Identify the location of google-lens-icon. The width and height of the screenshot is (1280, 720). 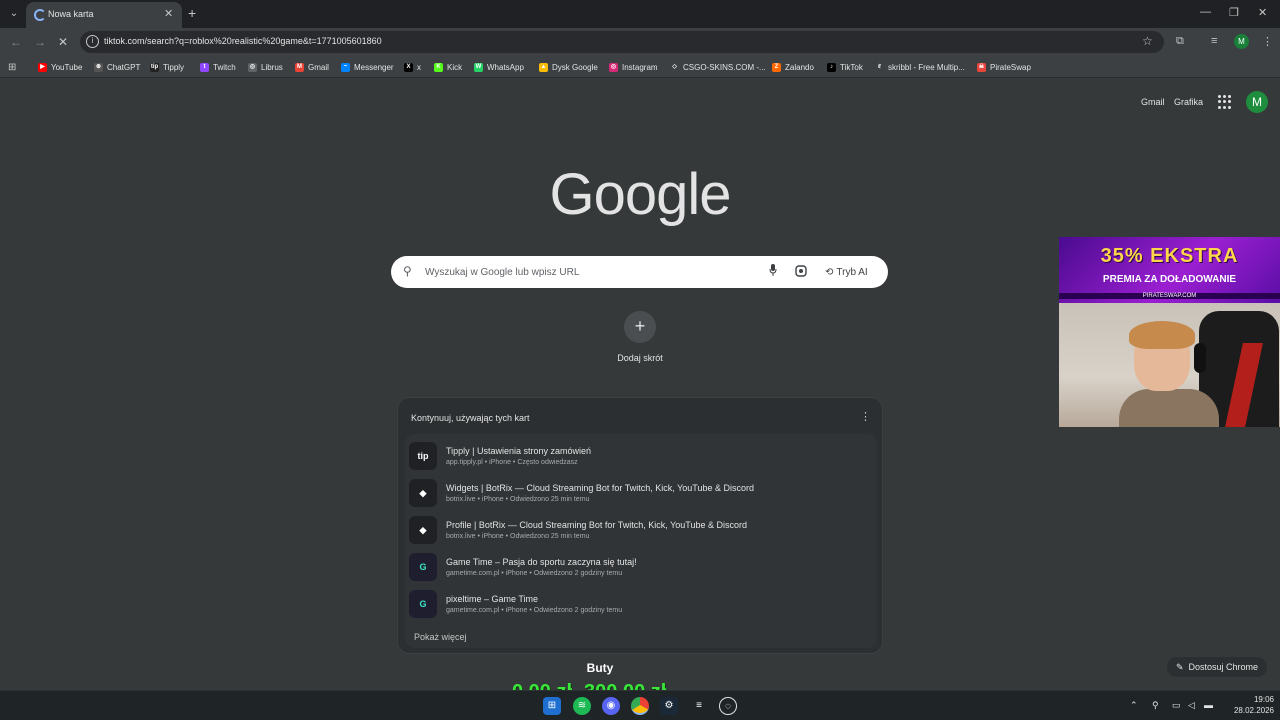
(801, 271).